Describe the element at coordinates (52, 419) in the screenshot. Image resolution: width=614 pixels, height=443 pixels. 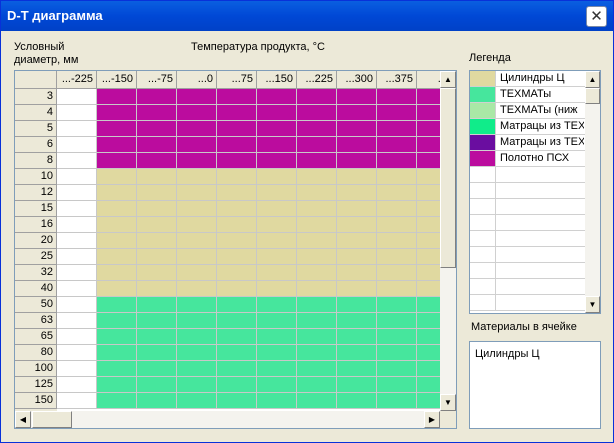
I see `grid-hscroll-thumb` at that location.